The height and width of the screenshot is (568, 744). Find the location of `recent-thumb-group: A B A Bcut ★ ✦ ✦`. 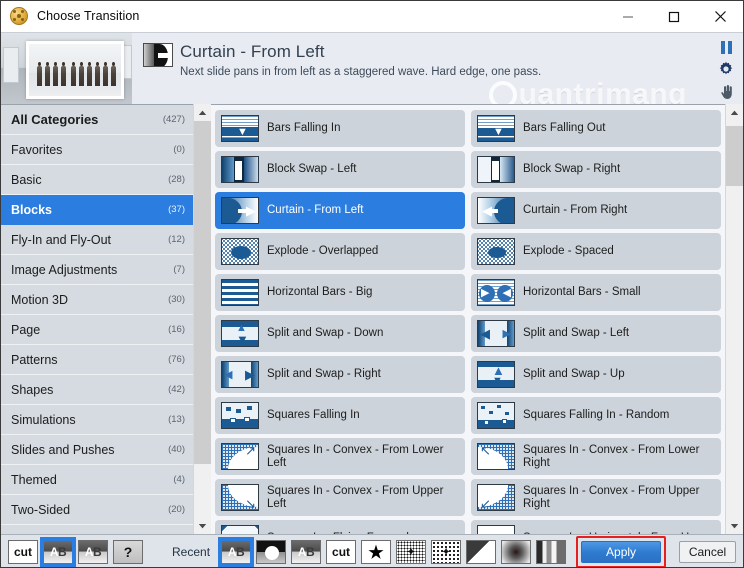

recent-thumb-group: A B A Bcut ★ ✦ ✦ is located at coordinates (392, 552).